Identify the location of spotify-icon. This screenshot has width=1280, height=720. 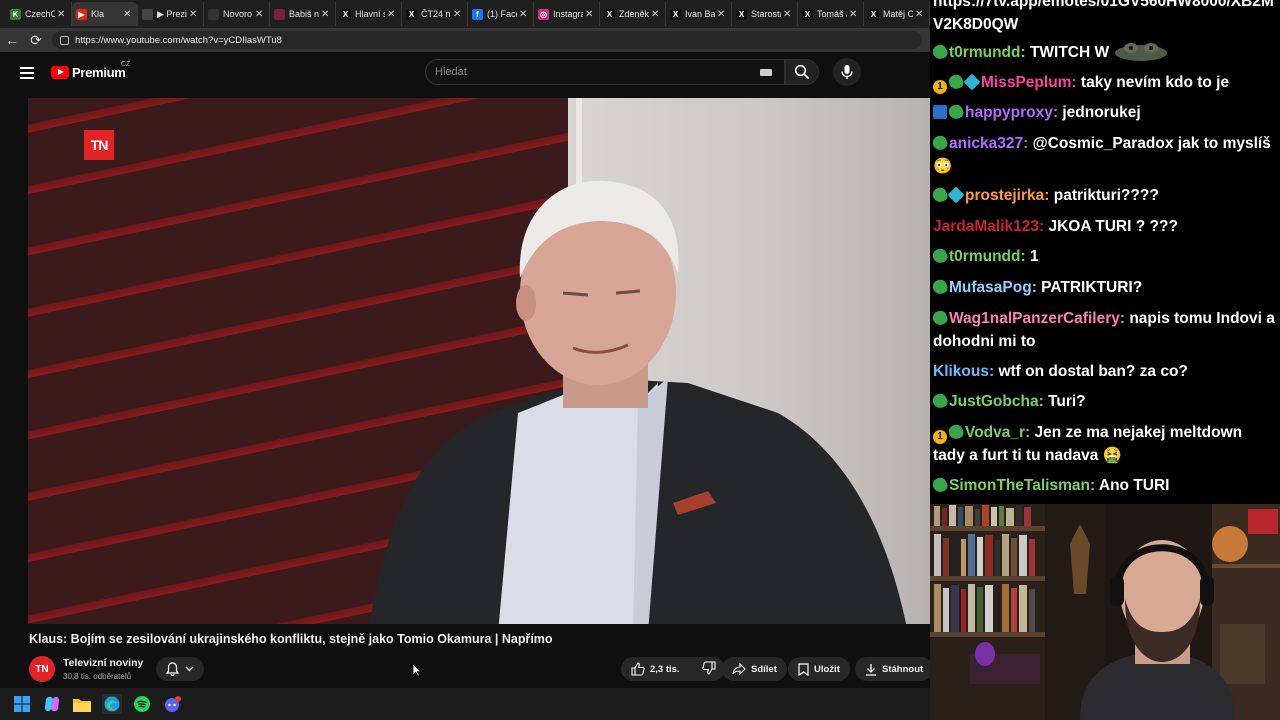
(142, 704).